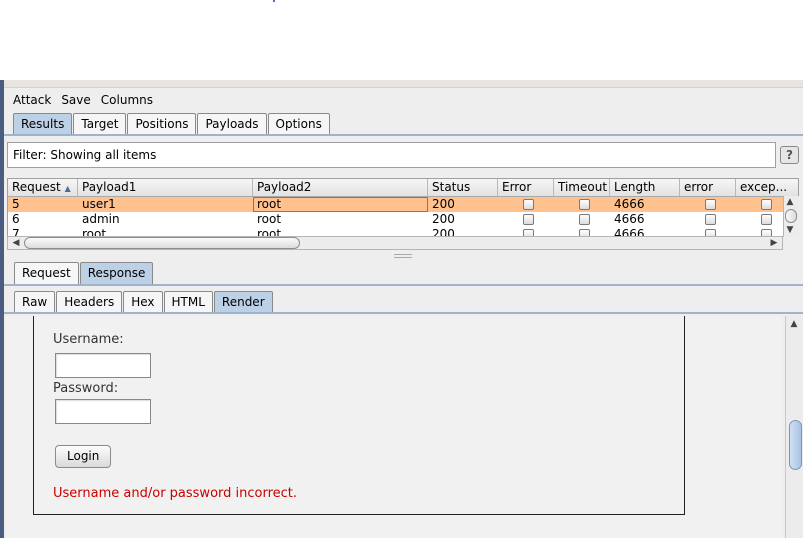 The width and height of the screenshot is (803, 538). What do you see at coordinates (403, 285) in the screenshot?
I see `reqres-divider` at bounding box center [403, 285].